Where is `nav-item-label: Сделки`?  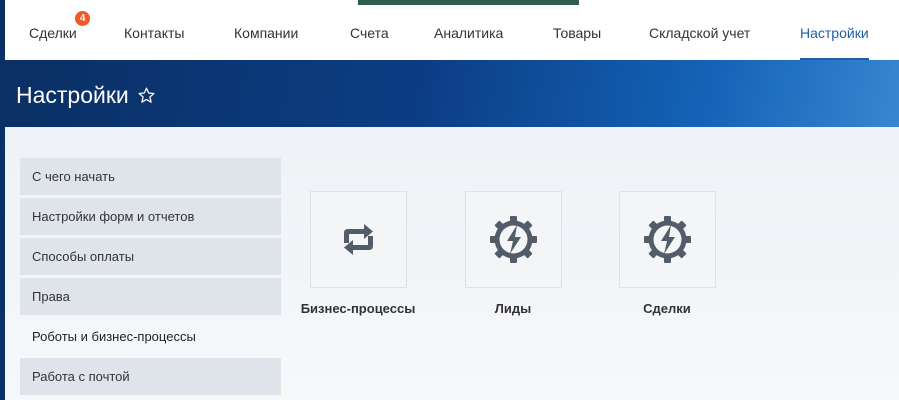 nav-item-label: Сделки is located at coordinates (53, 33).